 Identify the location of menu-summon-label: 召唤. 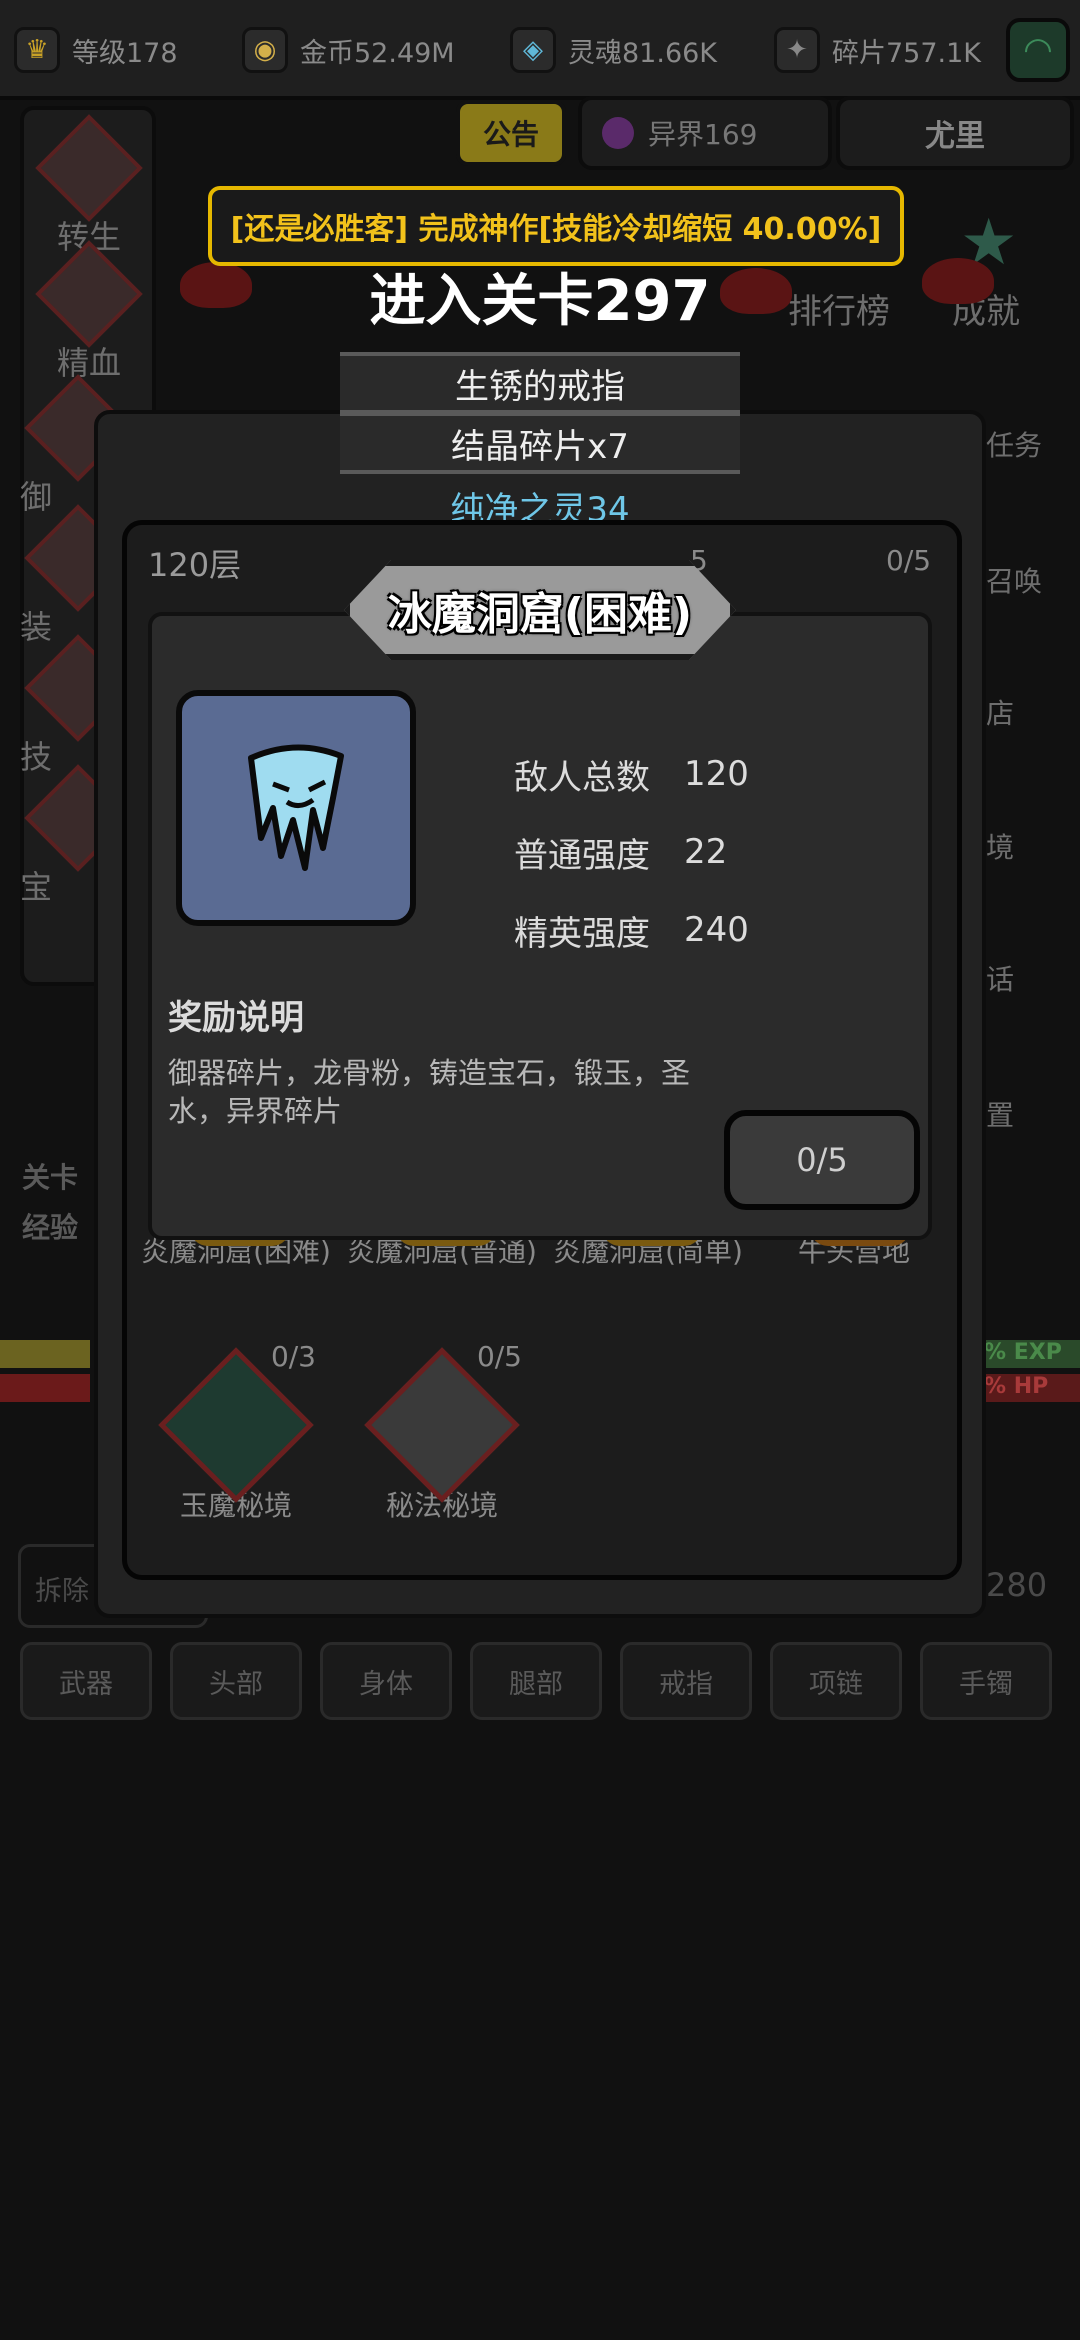
(1014, 581).